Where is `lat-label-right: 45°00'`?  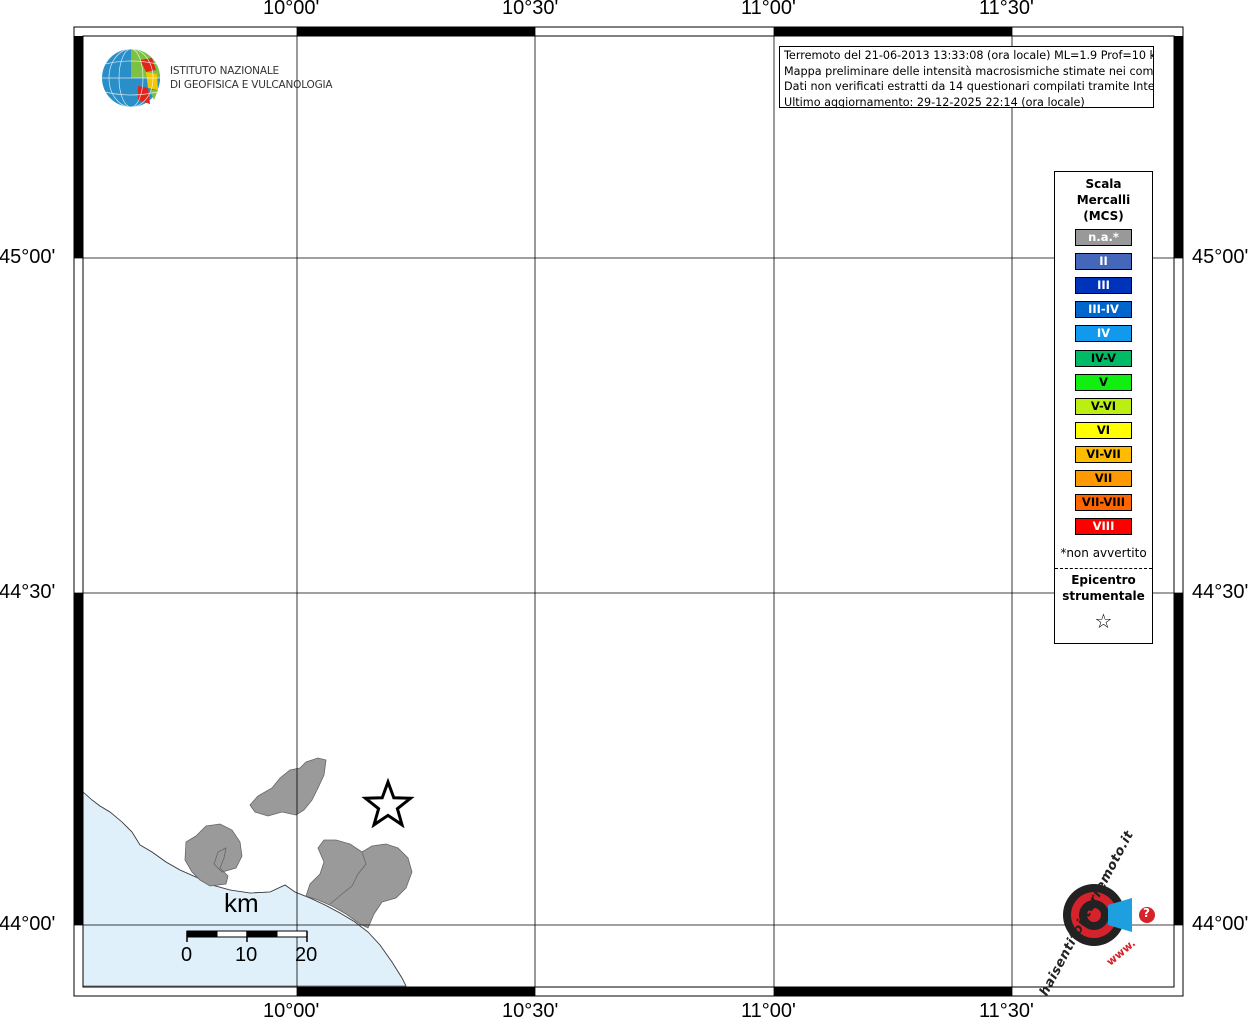 lat-label-right: 45°00' is located at coordinates (1220, 257).